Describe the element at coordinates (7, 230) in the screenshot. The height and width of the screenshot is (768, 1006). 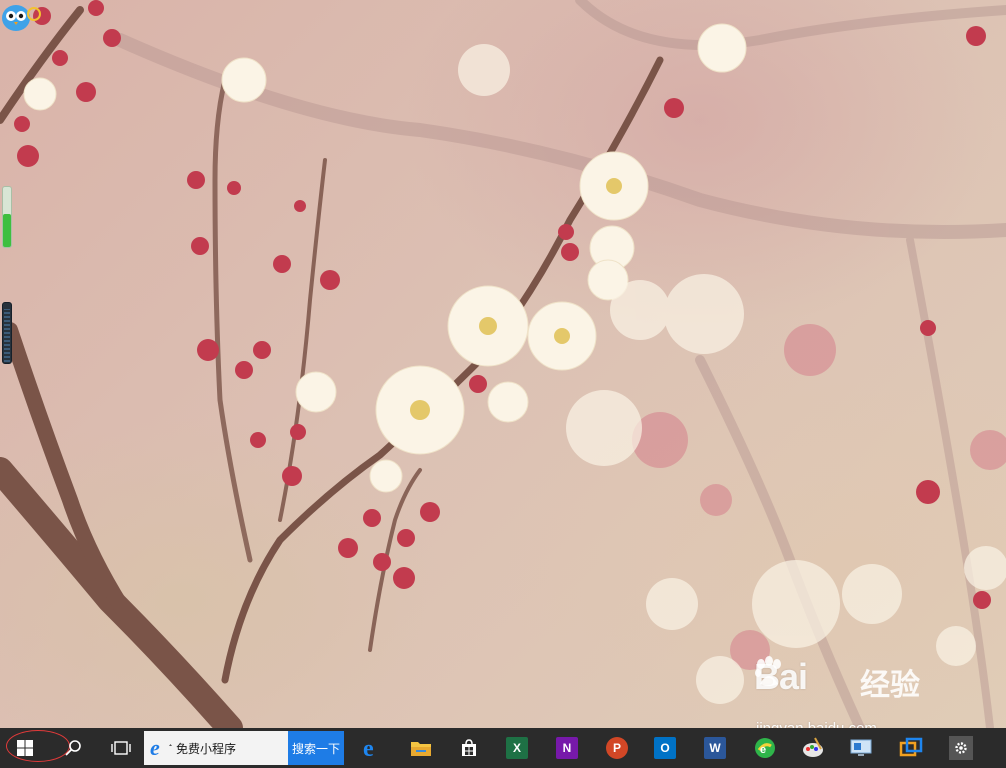
I see `side-gauge-green-fill` at that location.